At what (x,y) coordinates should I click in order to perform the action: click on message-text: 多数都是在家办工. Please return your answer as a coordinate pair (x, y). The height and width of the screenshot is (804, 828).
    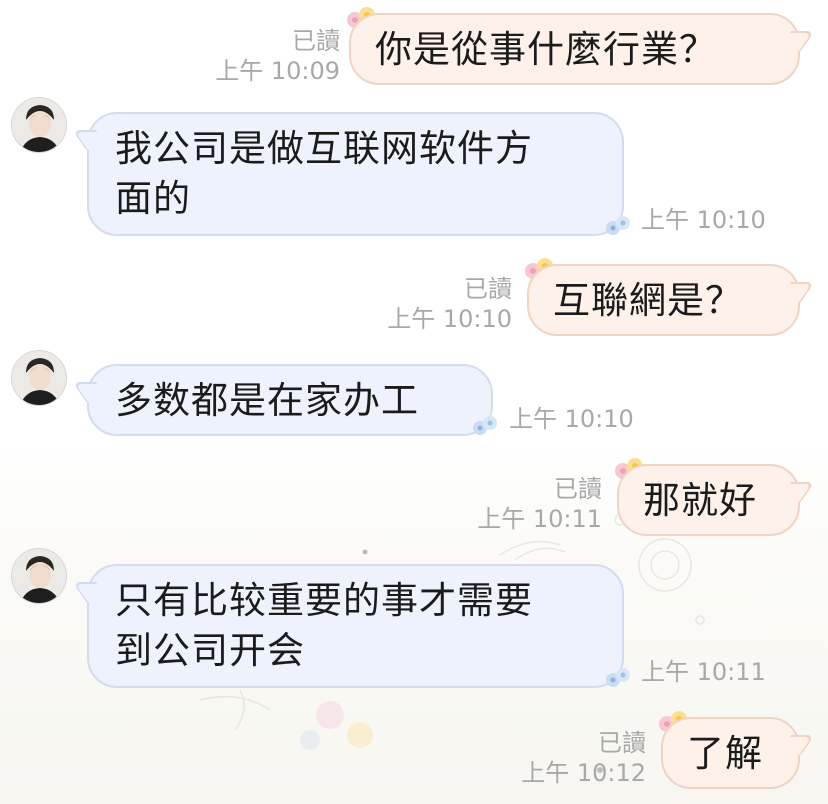
    Looking at the image, I should click on (267, 400).